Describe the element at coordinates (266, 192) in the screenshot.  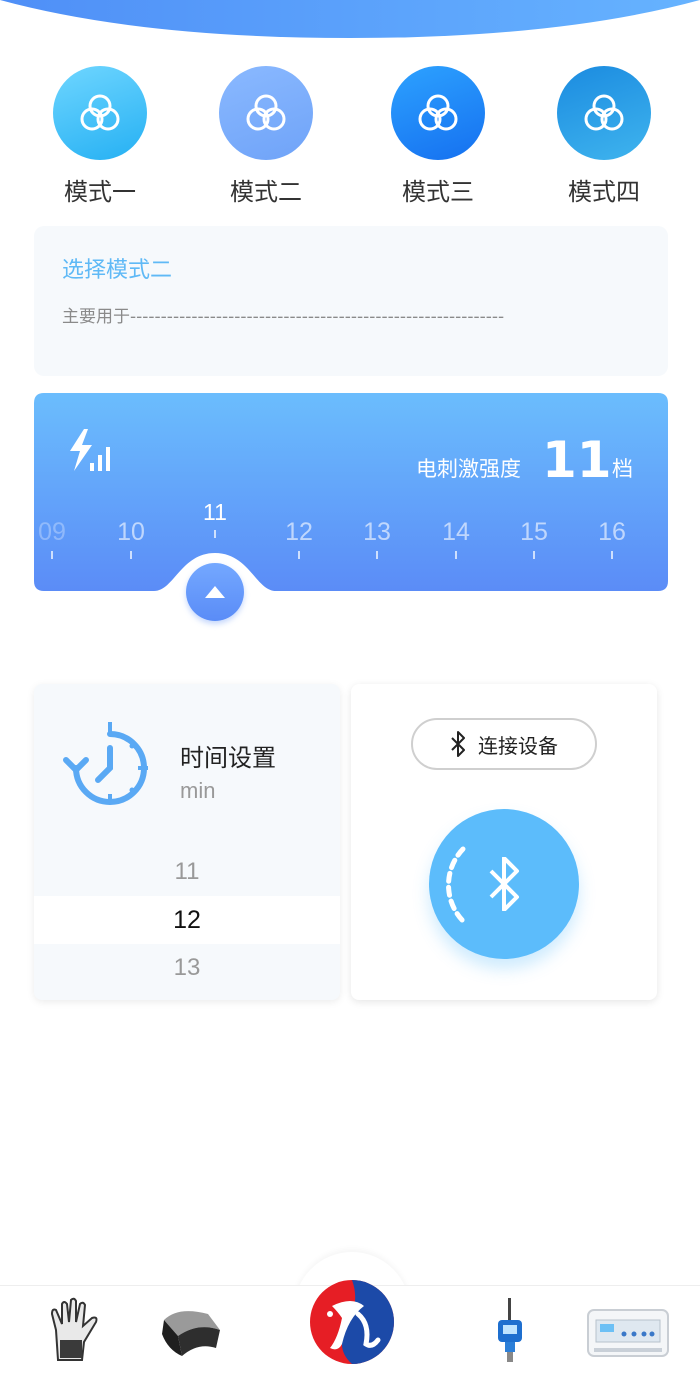
I see `mode-2-label: 模式二` at that location.